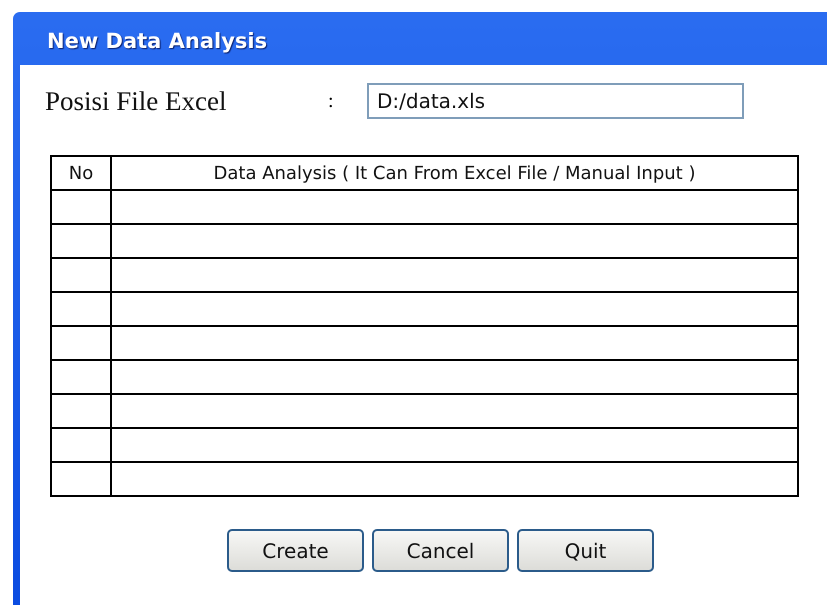 This screenshot has height=605, width=827. I want to click on field-label: Posisi File Excel, so click(136, 101).